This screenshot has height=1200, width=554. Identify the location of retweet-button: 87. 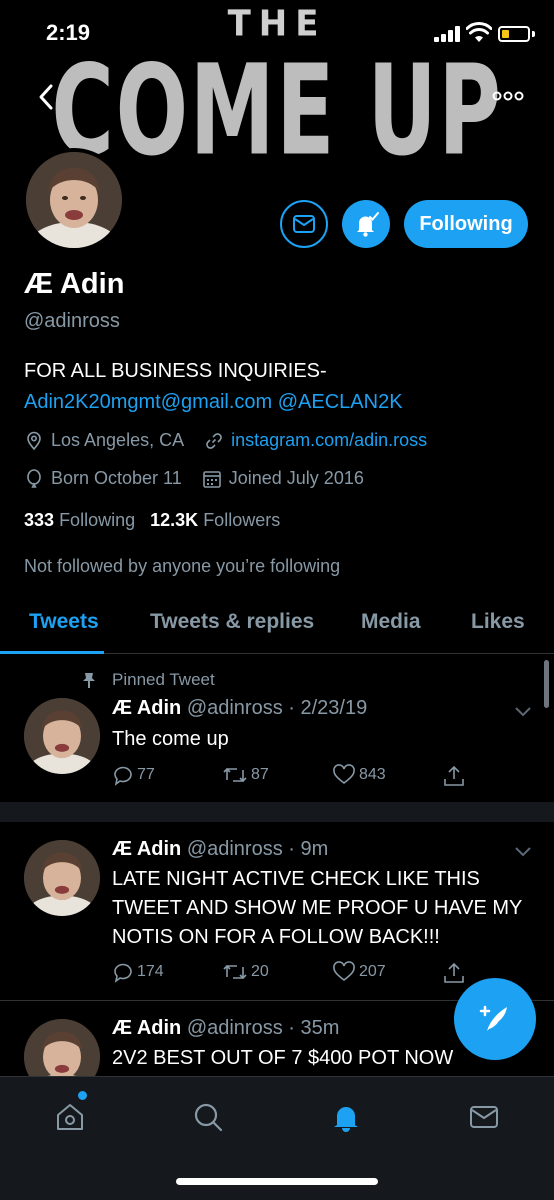
(245, 775).